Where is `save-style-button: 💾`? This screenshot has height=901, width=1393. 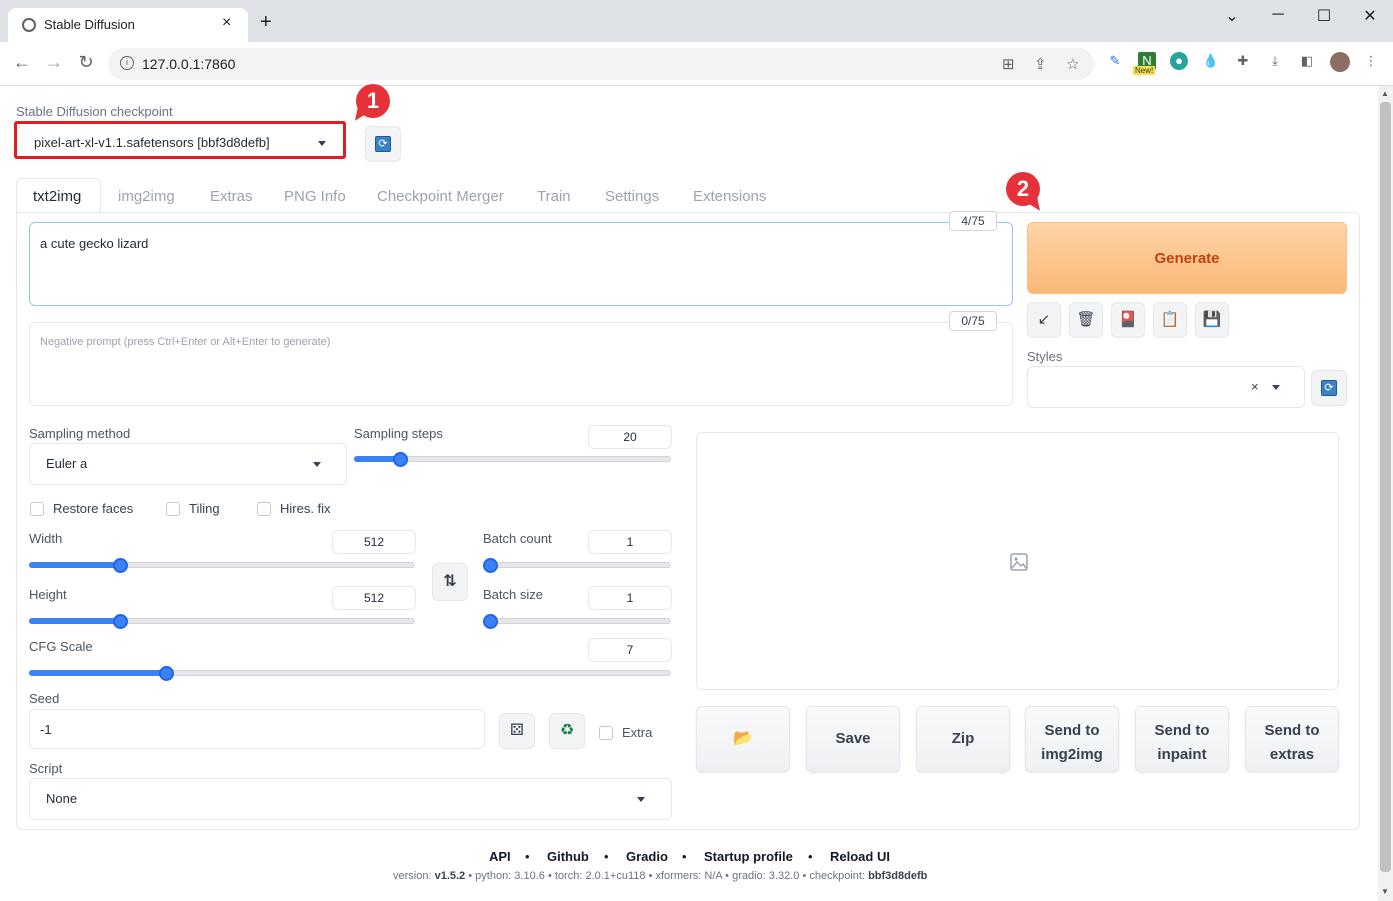
save-style-button: 💾 is located at coordinates (1212, 320).